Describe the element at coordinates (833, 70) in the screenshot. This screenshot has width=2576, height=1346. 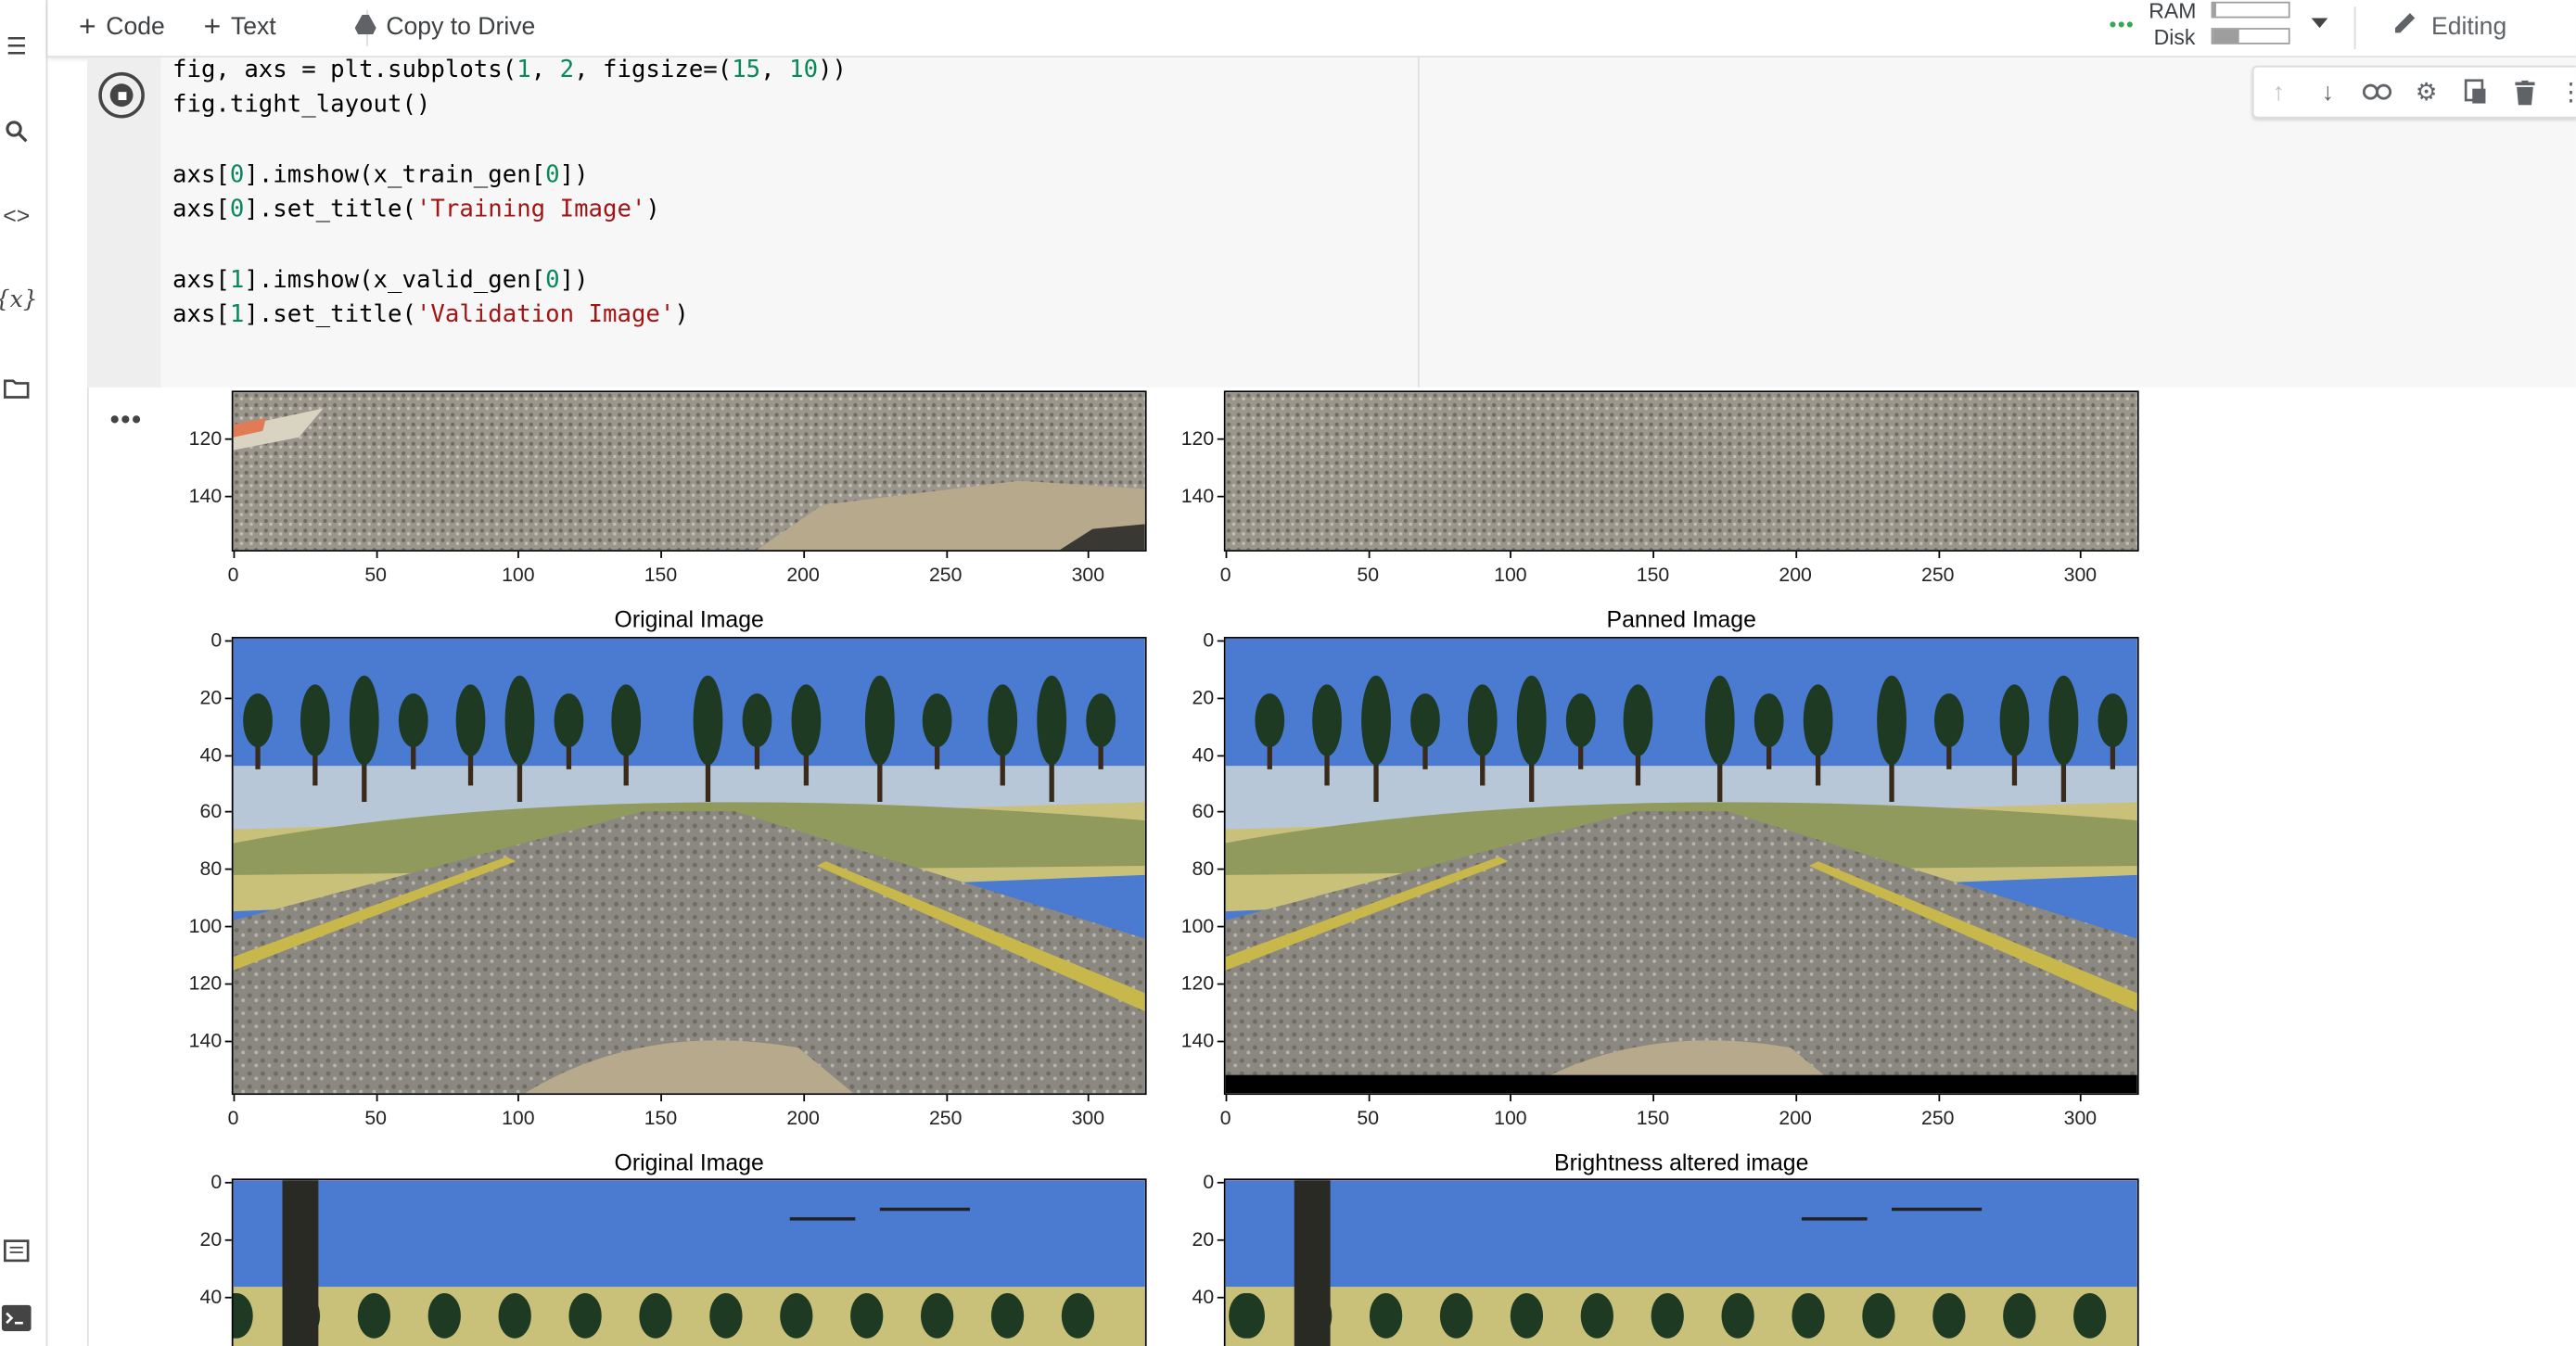
I see `code-token: ))` at that location.